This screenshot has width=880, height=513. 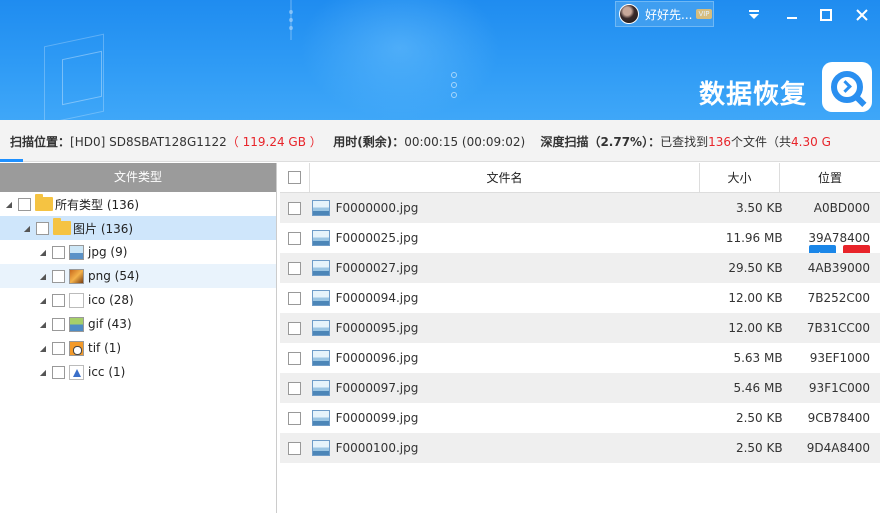 I want to click on tree-item-ico: ◢ ico (28), so click(x=138, y=300).